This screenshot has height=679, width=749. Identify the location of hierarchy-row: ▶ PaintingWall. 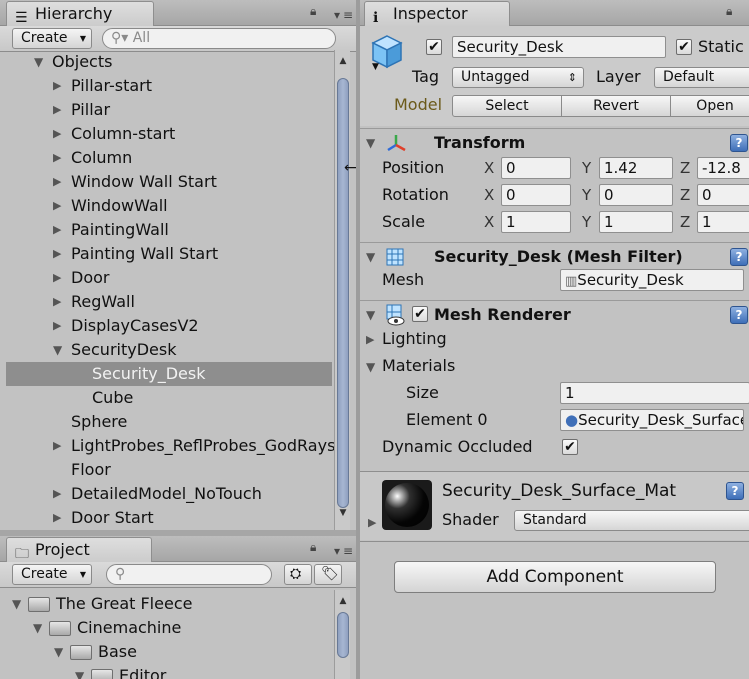
(169, 230).